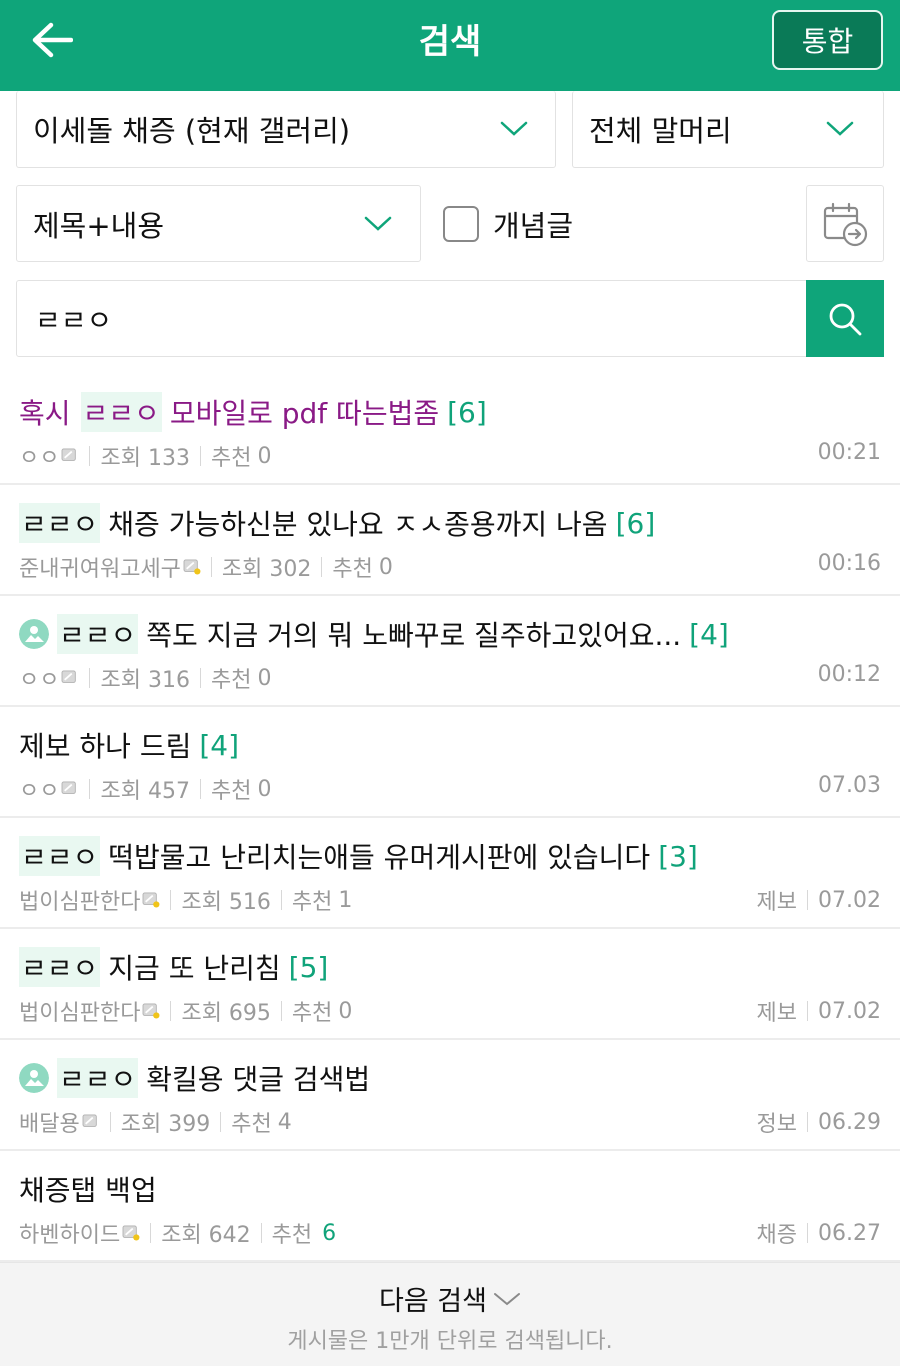 Image resolution: width=900 pixels, height=1366 pixels. What do you see at coordinates (849, 674) in the screenshot?
I see `post-time: 00:12` at bounding box center [849, 674].